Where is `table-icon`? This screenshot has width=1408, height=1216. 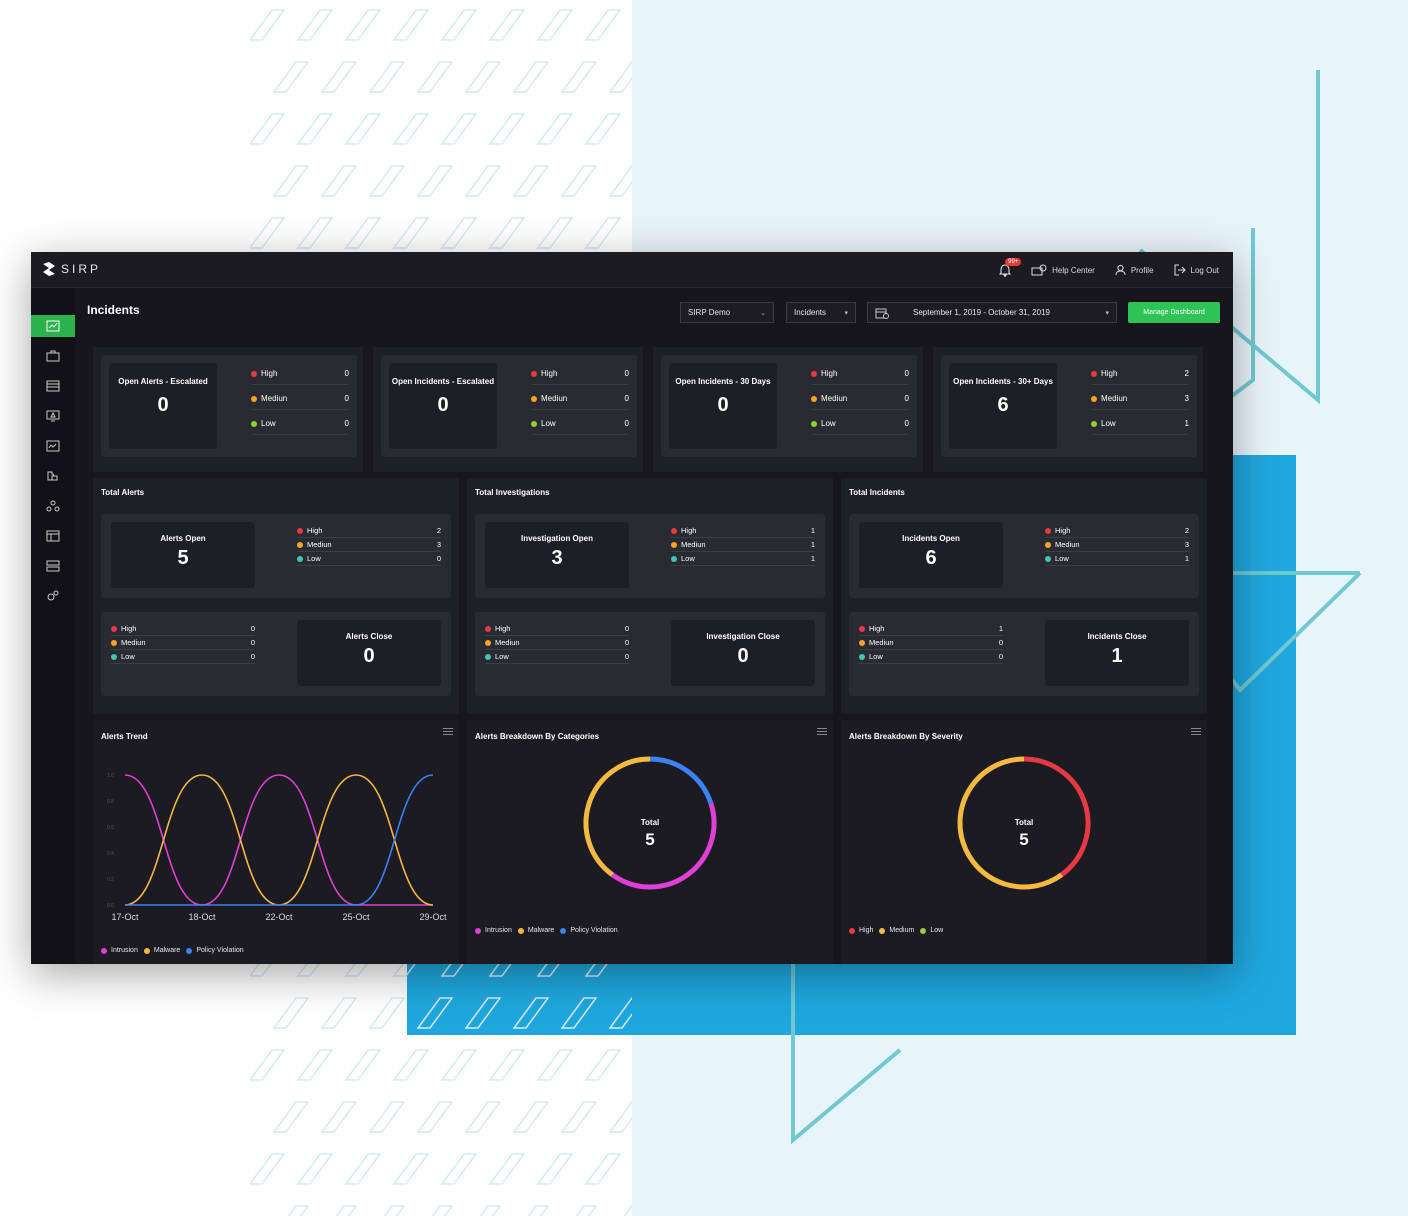 table-icon is located at coordinates (53, 386).